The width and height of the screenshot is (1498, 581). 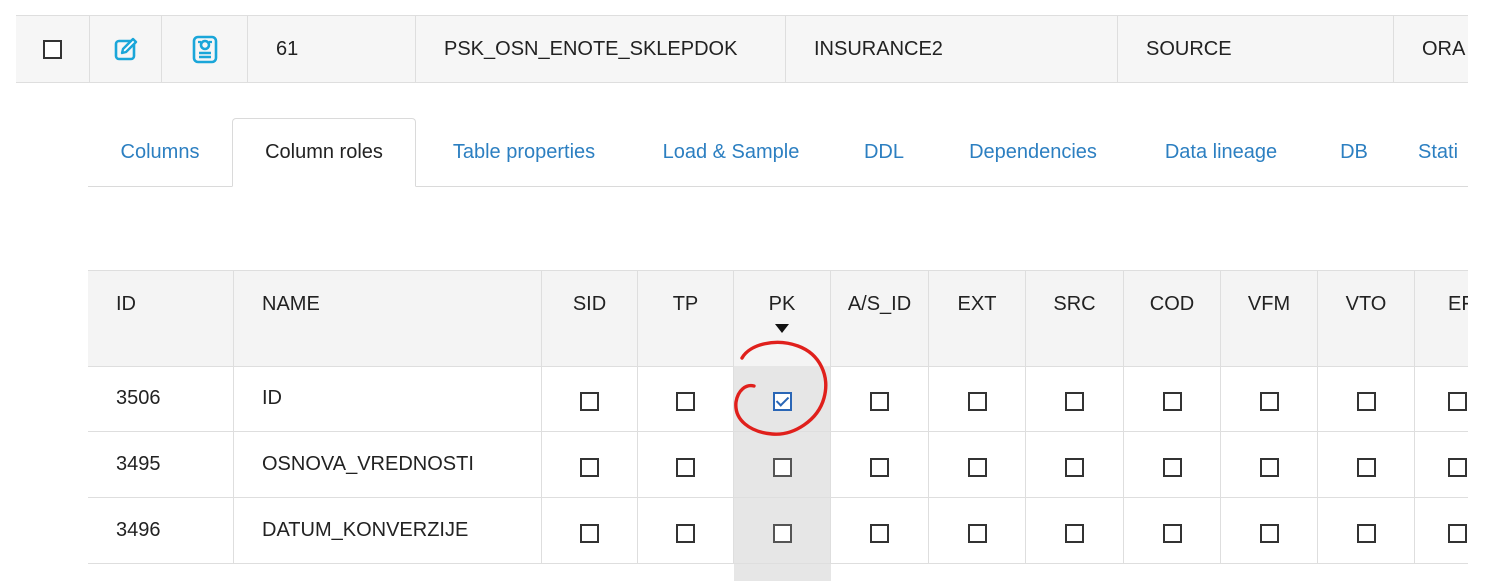 I want to click on row-select-cell, so click(x=53, y=49).